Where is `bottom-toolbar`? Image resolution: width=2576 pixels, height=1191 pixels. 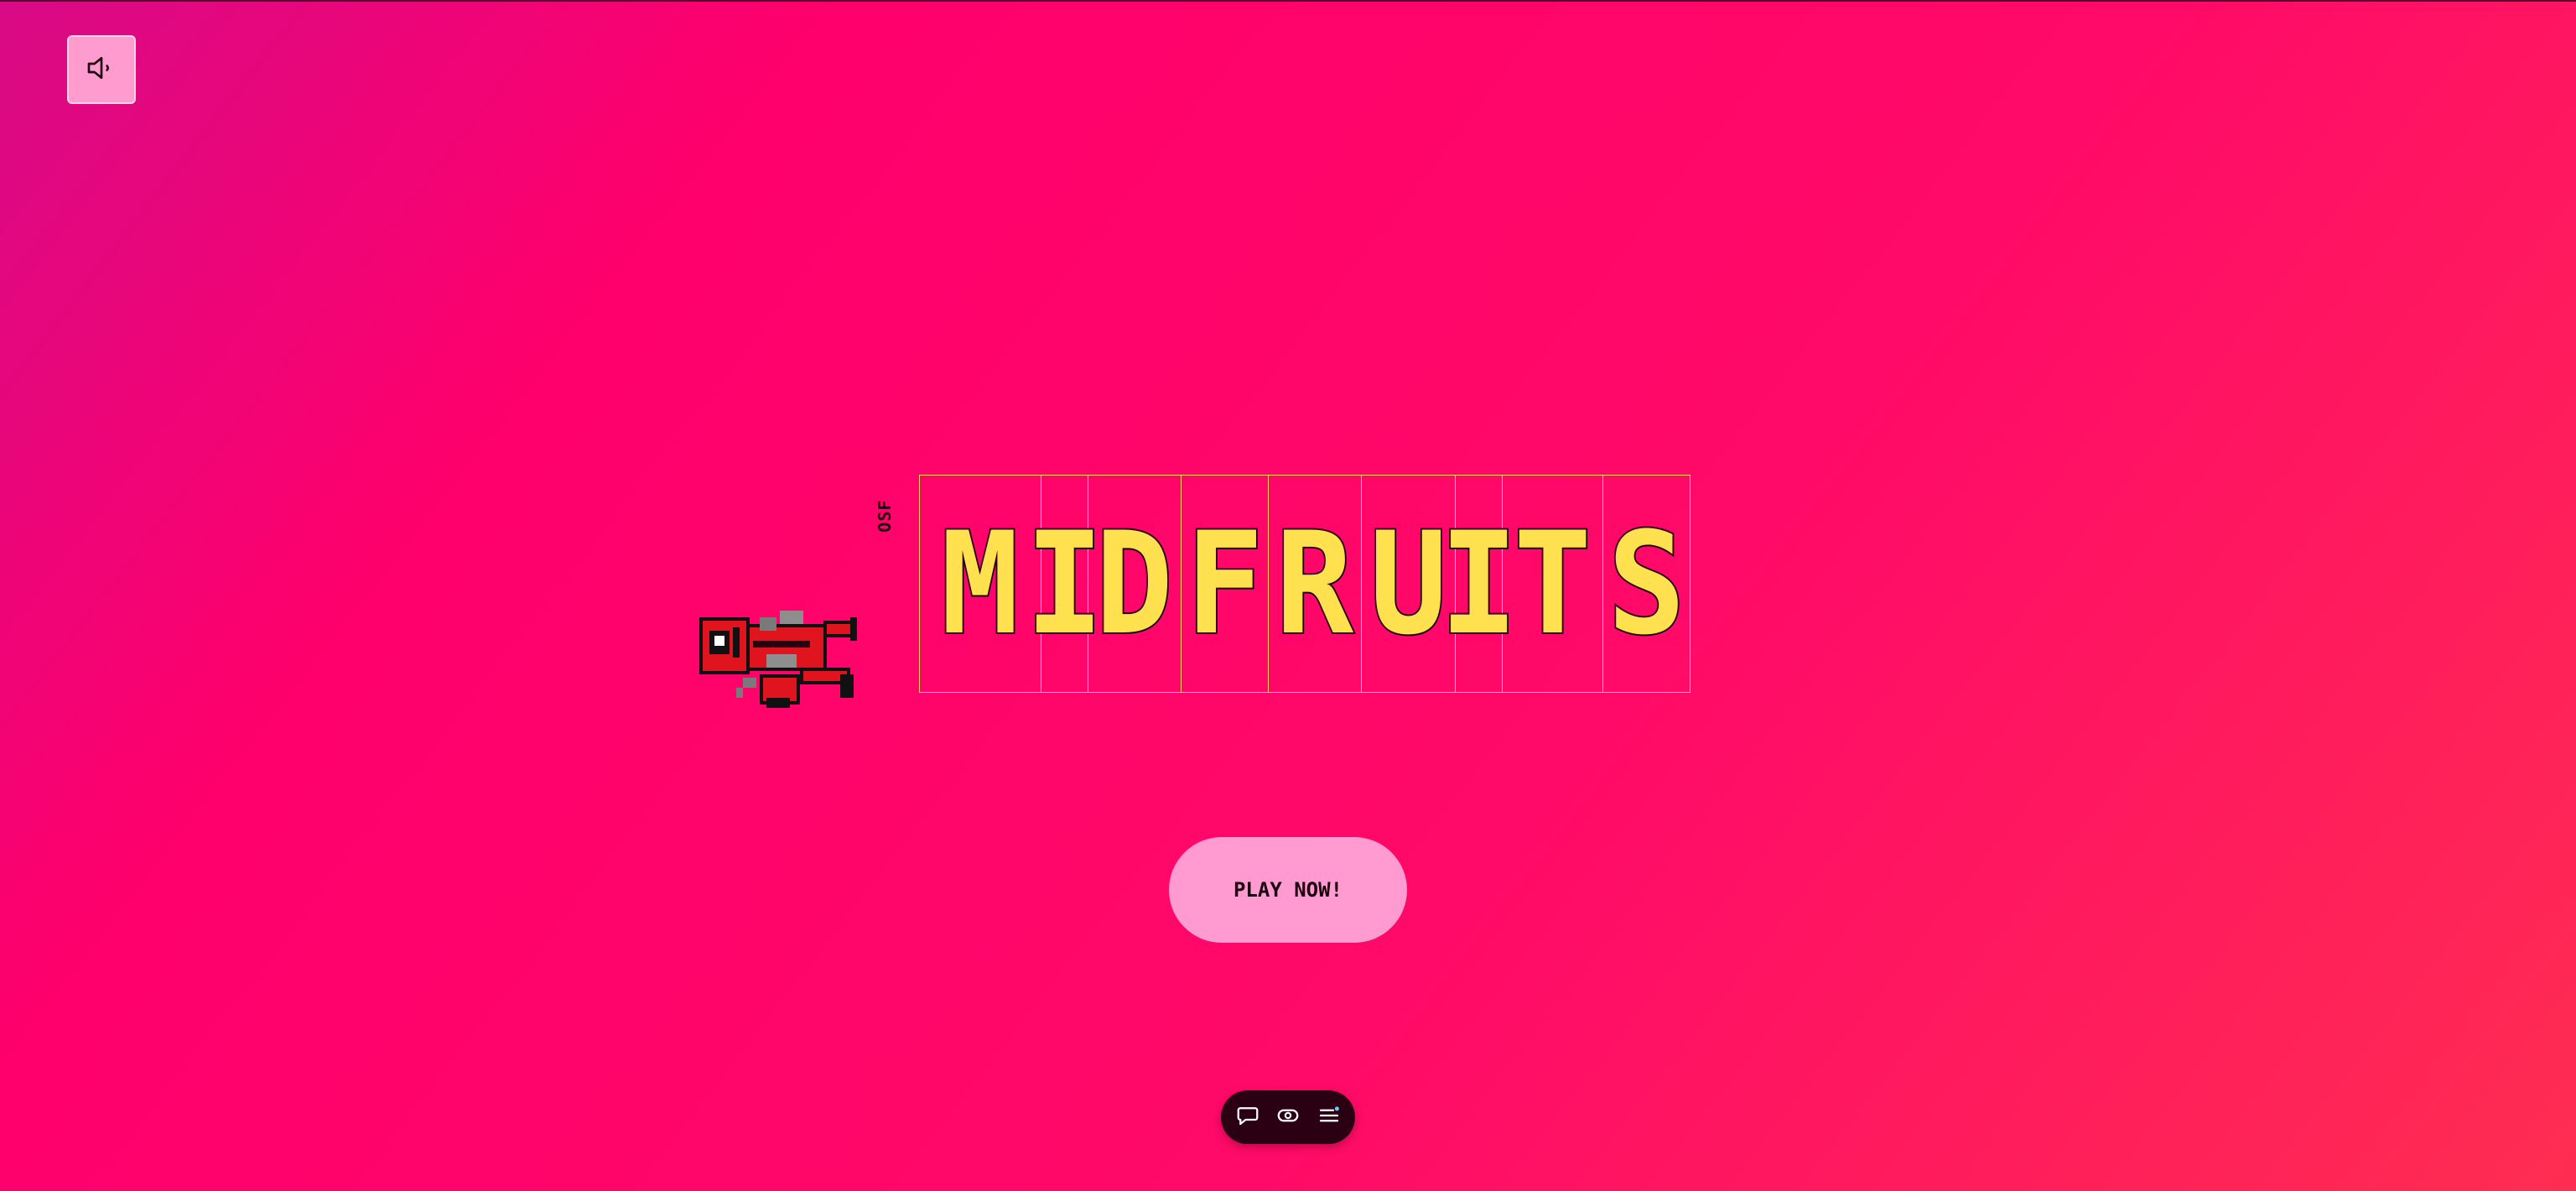
bottom-toolbar is located at coordinates (1288, 1117).